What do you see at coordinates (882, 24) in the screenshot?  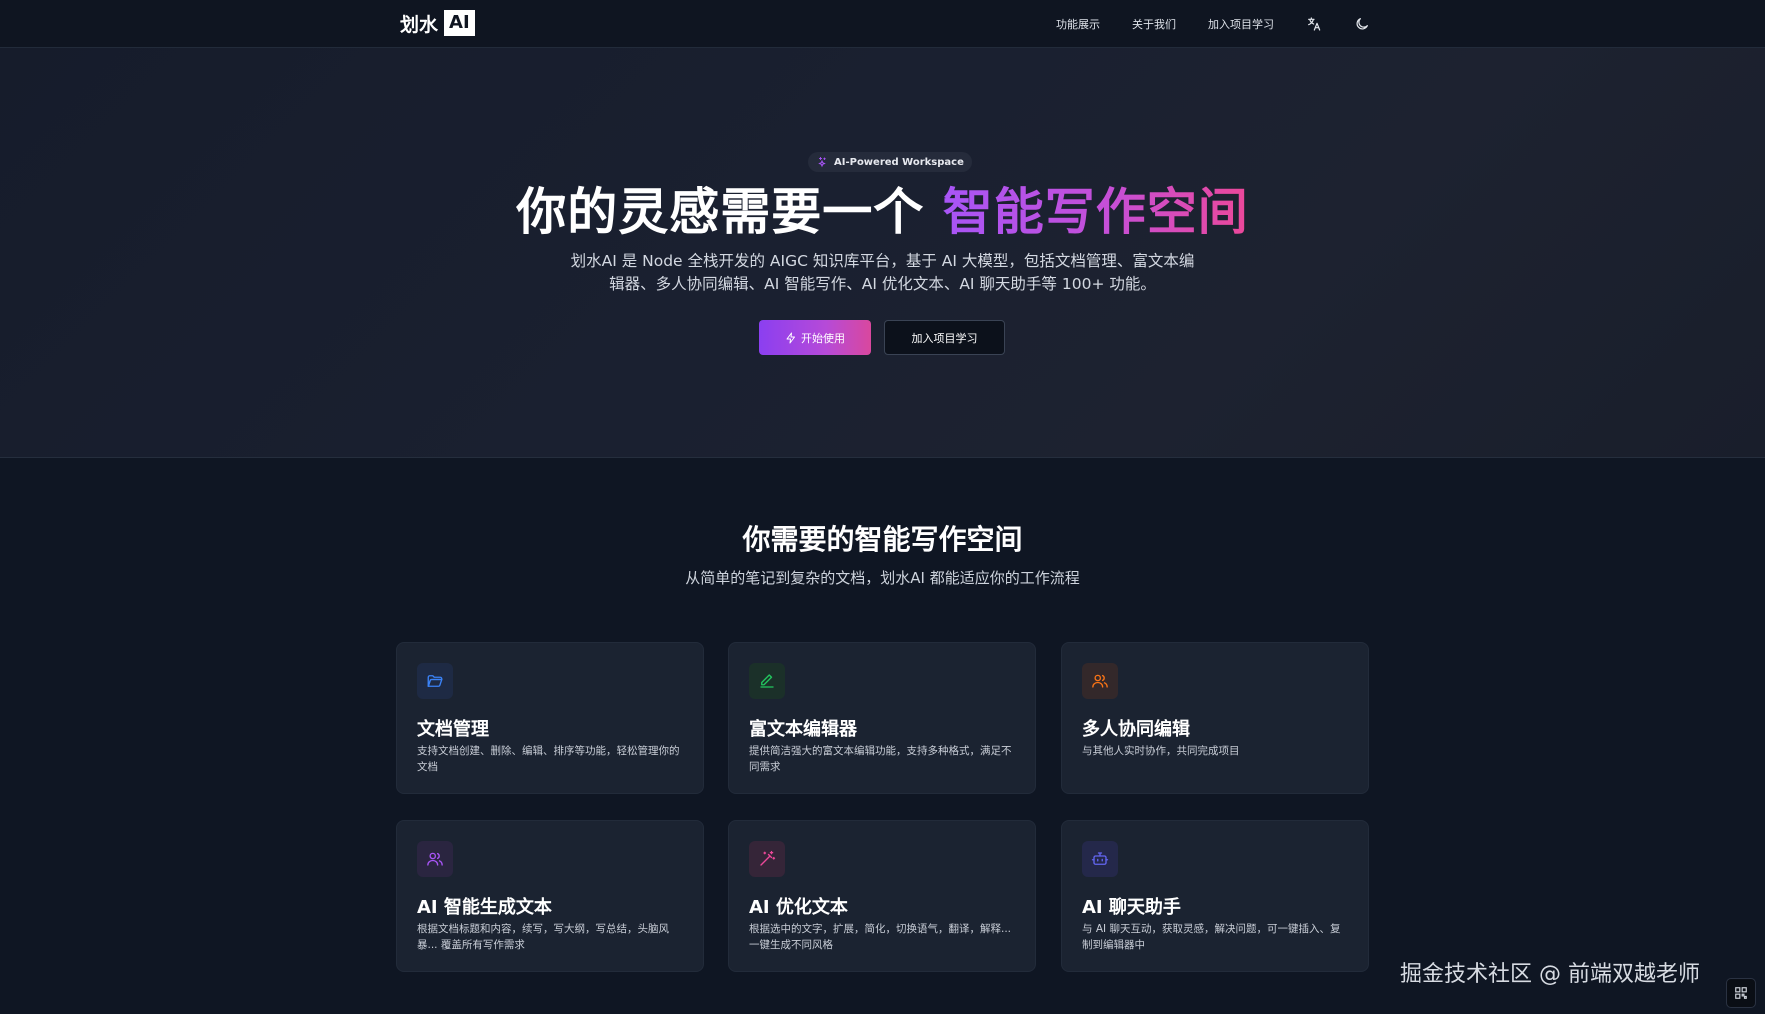 I see `top-nav: 划水 AI 功能展示 关于我们 加入项目学习` at bounding box center [882, 24].